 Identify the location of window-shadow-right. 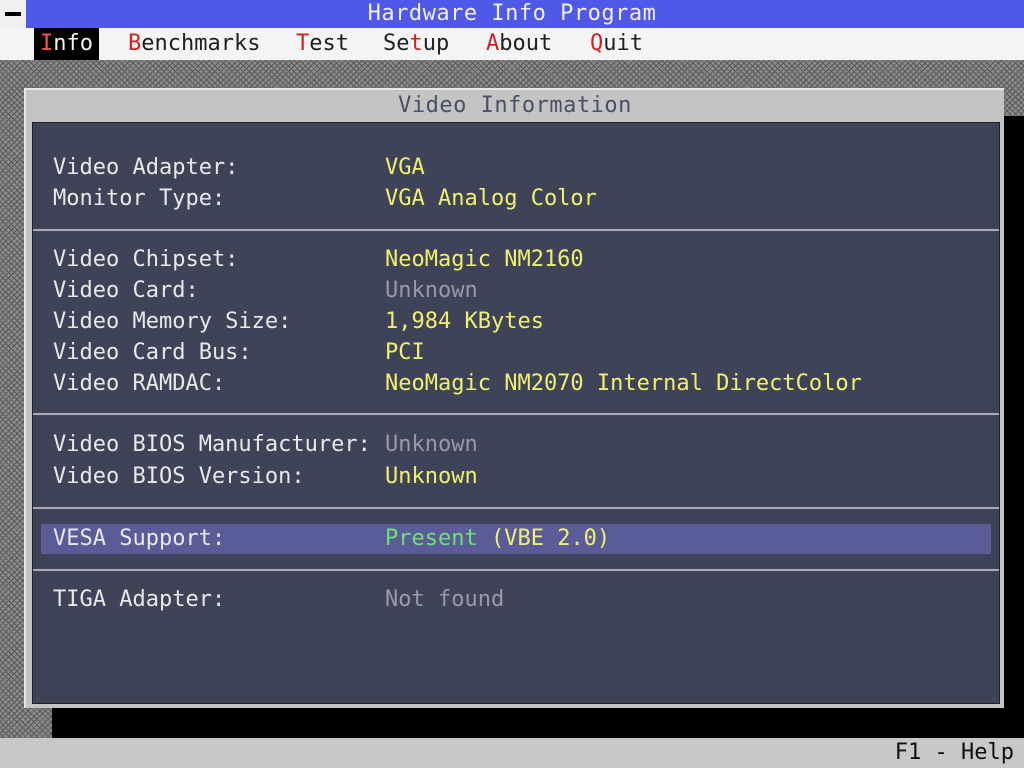
(1014, 427).